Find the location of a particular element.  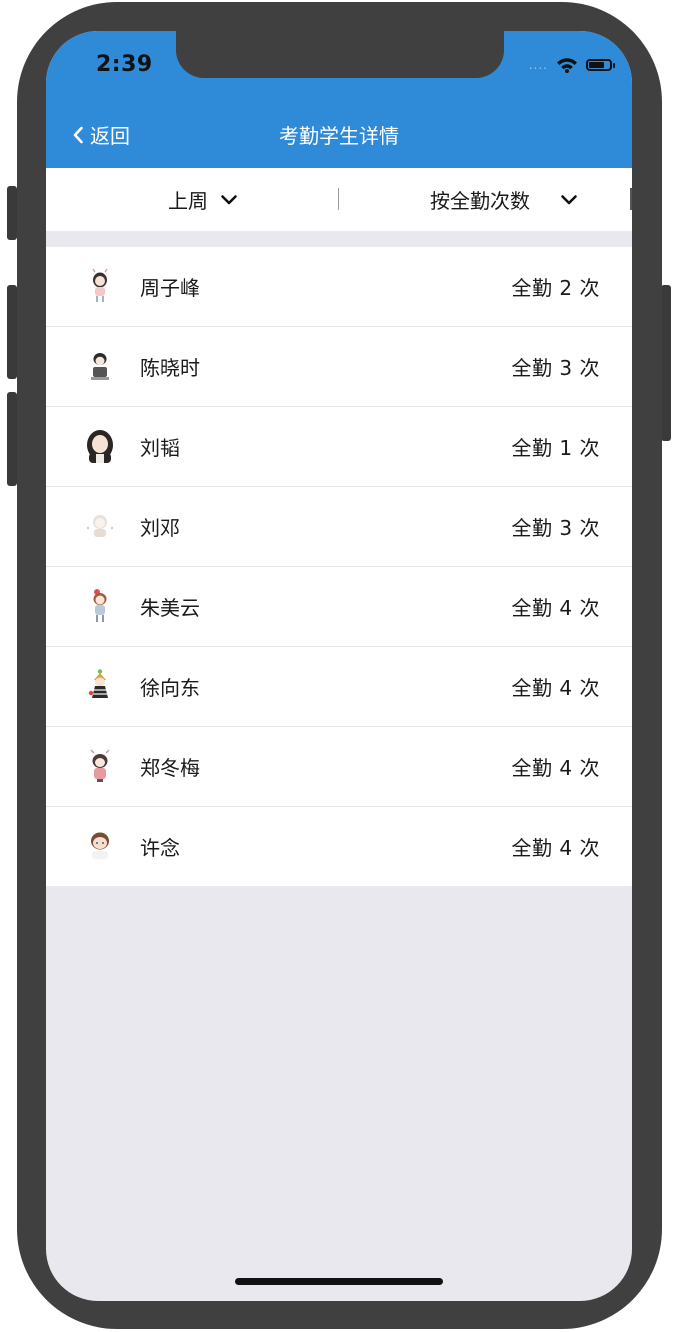

list-item: 周子峰 全勤 2 次 is located at coordinates (339, 287).